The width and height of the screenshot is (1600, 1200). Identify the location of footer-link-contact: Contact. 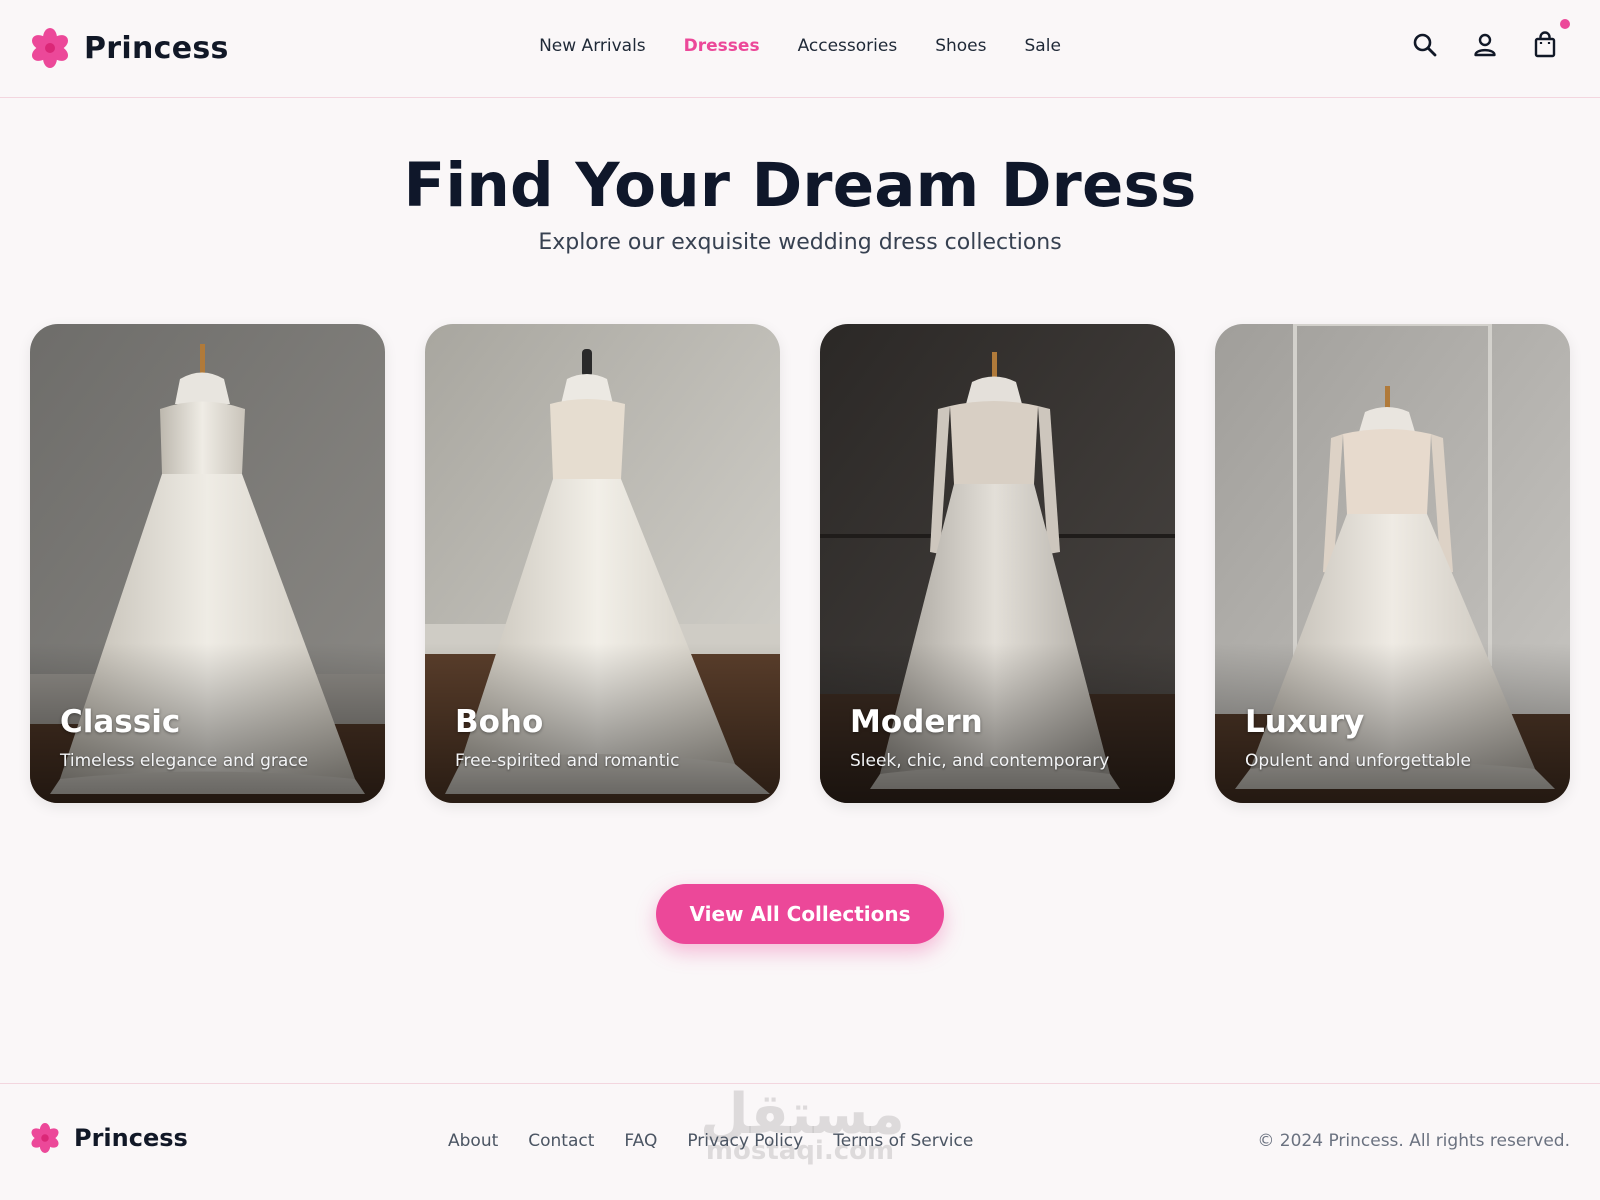
(561, 1141).